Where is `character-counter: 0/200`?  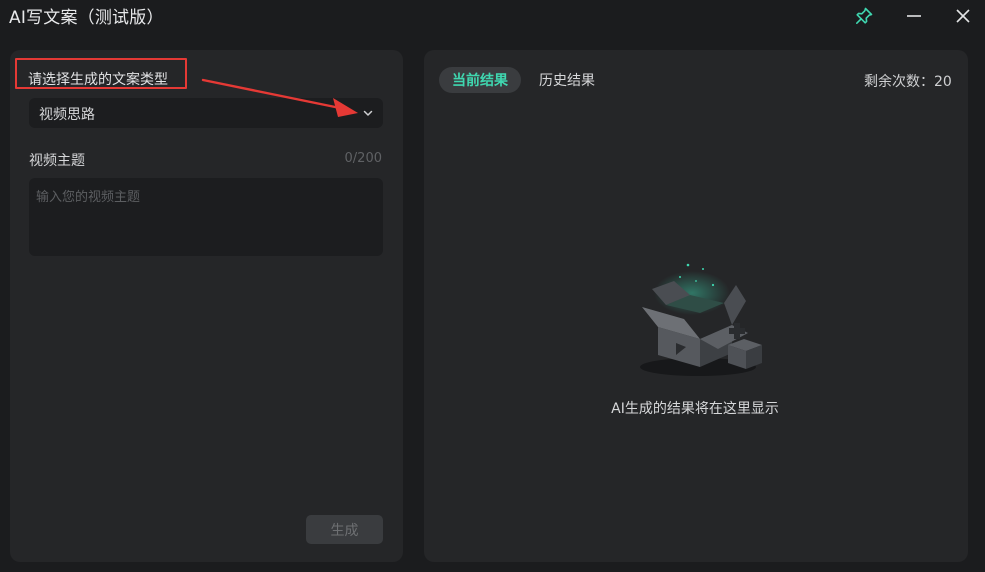
character-counter: 0/200 is located at coordinates (363, 158).